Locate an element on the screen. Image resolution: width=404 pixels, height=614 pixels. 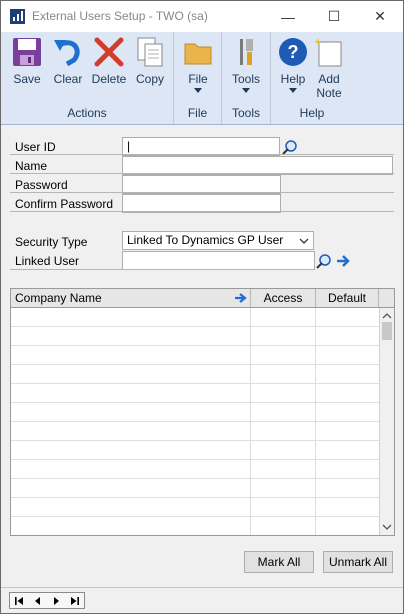
mark-all-button: Mark All is located at coordinates (279, 562).